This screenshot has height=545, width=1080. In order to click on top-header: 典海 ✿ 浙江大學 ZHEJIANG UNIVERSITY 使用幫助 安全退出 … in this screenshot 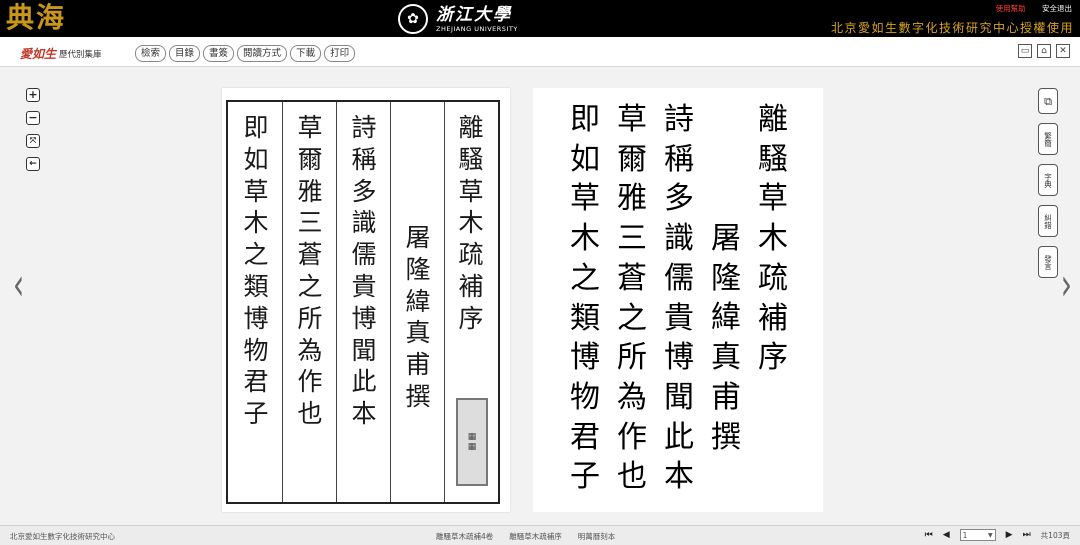, I will do `click(540, 18)`.